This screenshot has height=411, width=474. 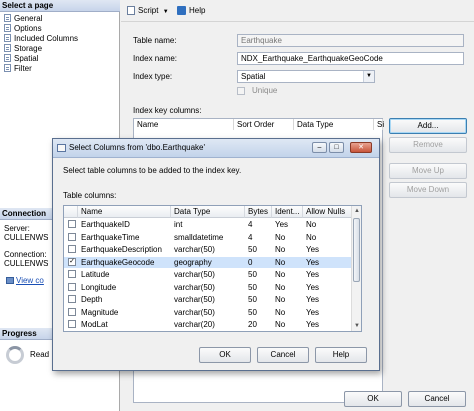 I want to click on col-header-allow-nulls: Allow Nulls, so click(x=327, y=212).